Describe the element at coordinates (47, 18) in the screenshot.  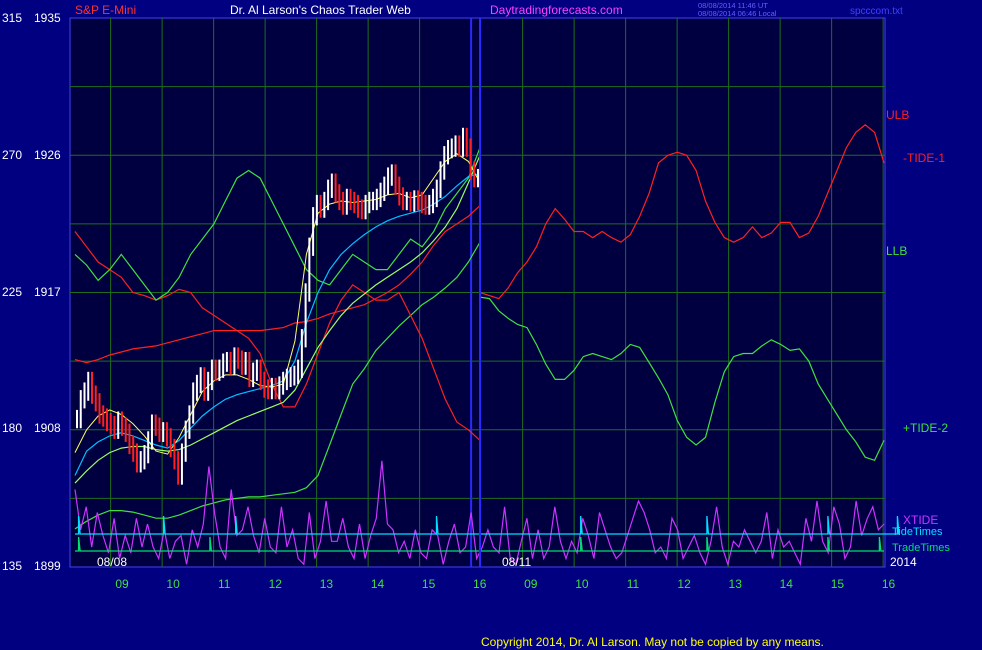
I see `y-tick-1935: 1935` at that location.